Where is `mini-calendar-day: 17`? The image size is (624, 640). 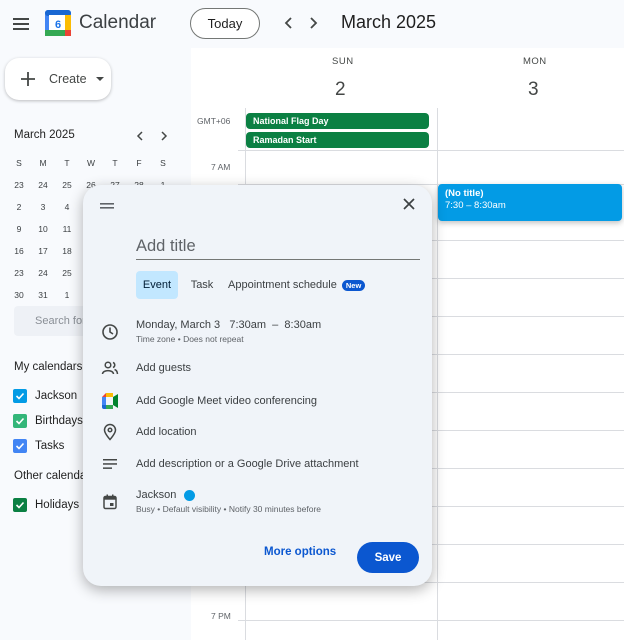 mini-calendar-day: 17 is located at coordinates (43, 251).